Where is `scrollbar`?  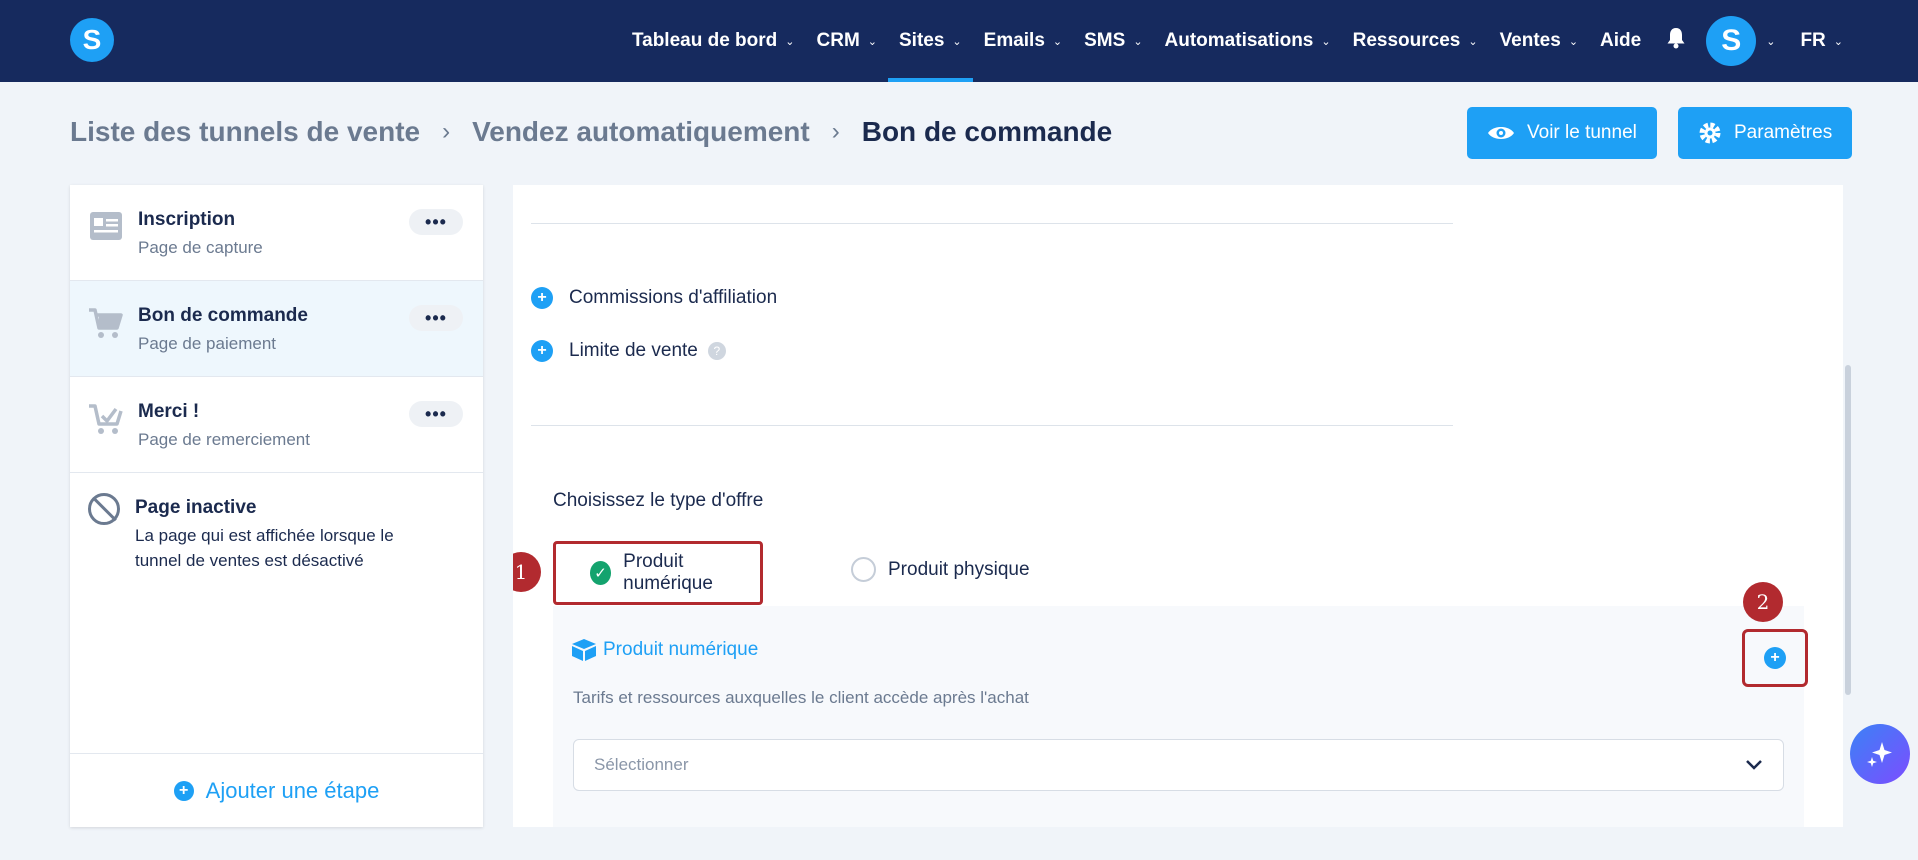 scrollbar is located at coordinates (1848, 506).